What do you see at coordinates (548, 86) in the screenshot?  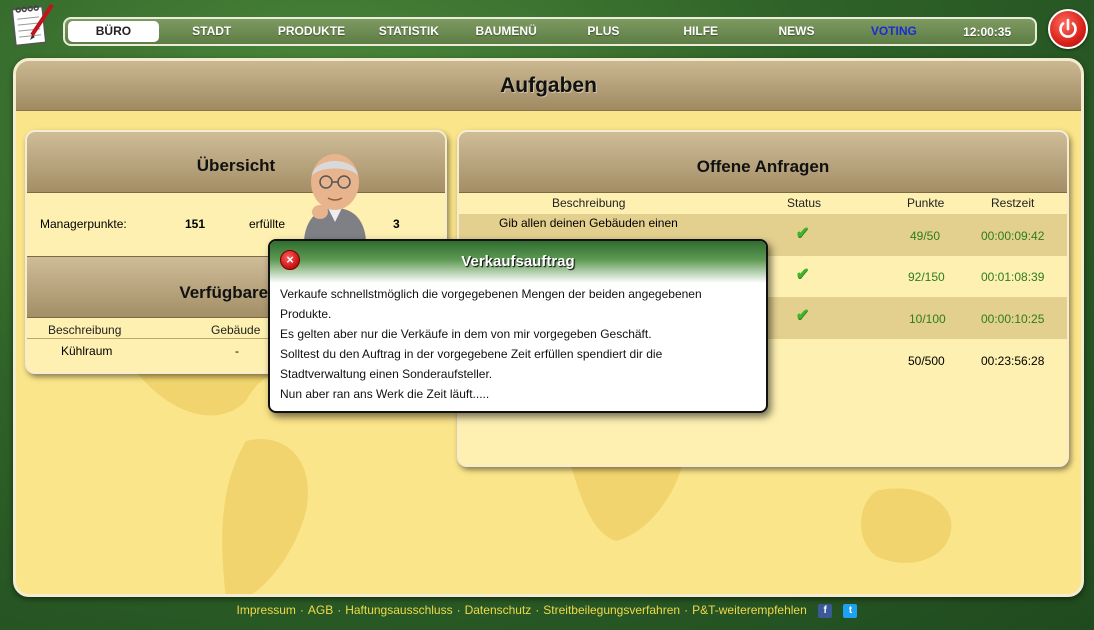 I see `page-title: Aufgaben` at bounding box center [548, 86].